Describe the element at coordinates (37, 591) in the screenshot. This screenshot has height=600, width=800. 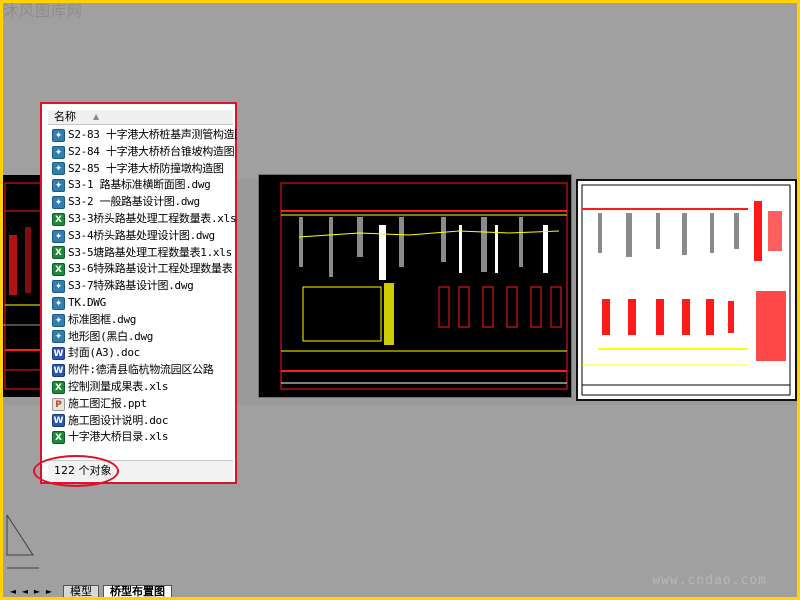
I see `next-tab-icon: ►` at that location.